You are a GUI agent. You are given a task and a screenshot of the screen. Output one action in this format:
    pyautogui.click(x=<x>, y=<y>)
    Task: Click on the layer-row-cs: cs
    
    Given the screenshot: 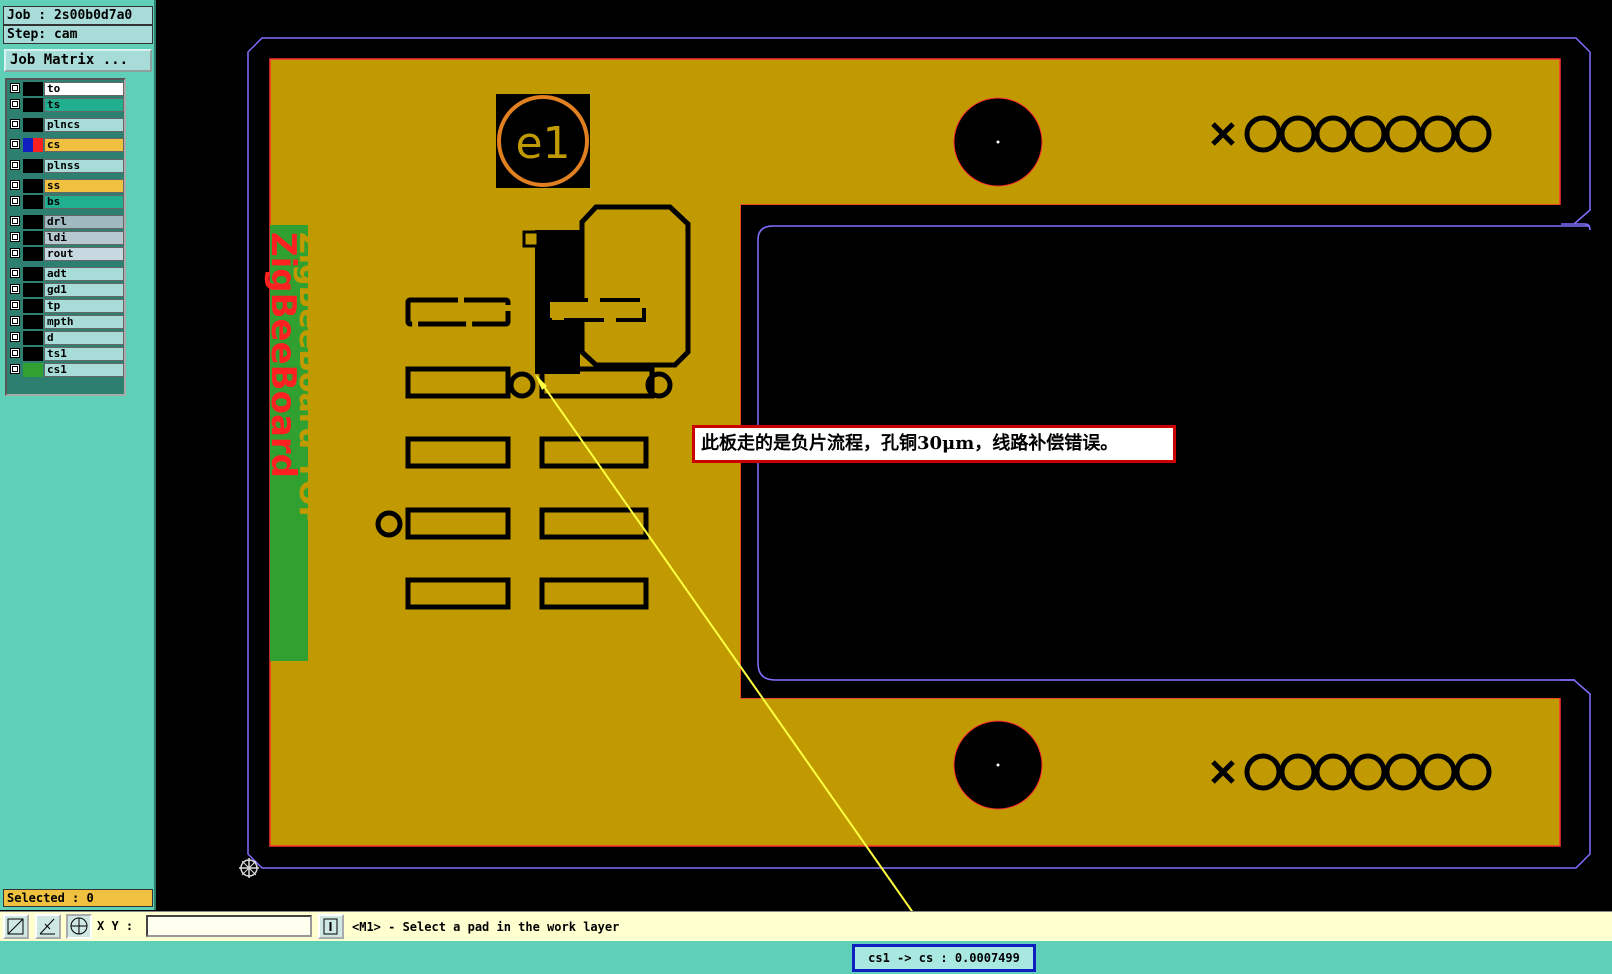 What is the action you would take?
    pyautogui.click(x=66, y=145)
    